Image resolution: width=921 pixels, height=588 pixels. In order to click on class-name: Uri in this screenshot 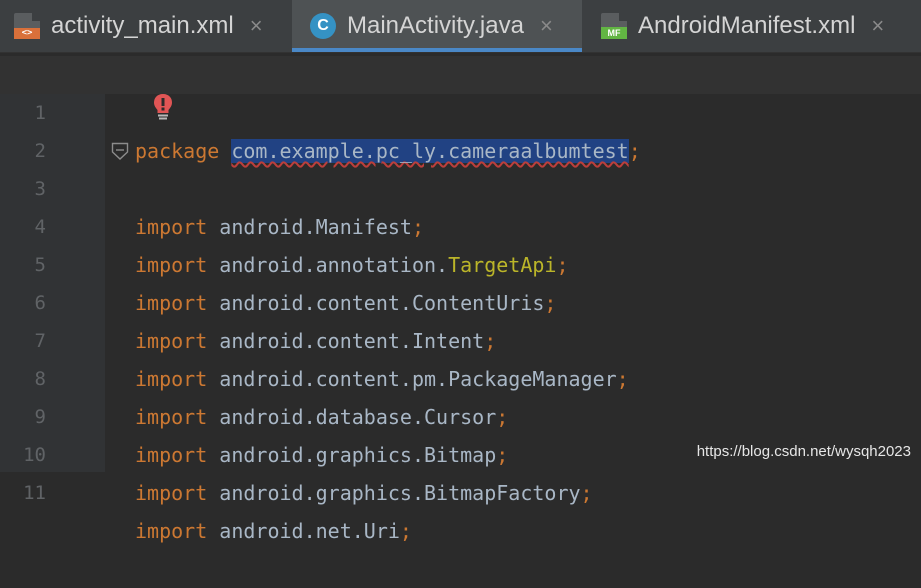, I will do `click(381, 531)`.